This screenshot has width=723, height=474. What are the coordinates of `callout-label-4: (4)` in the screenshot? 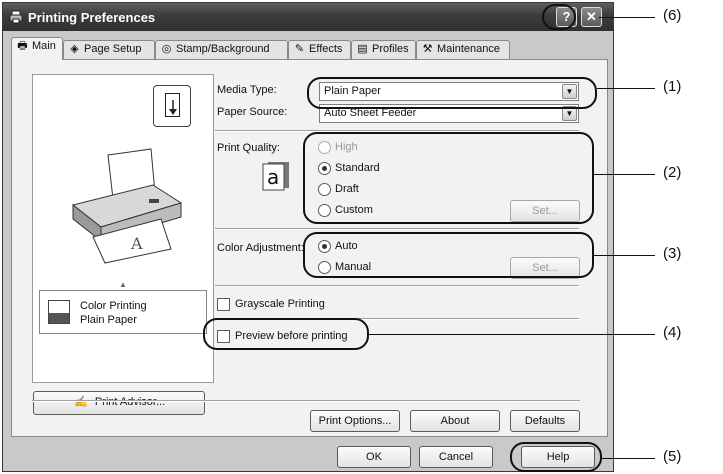 It's located at (672, 332).